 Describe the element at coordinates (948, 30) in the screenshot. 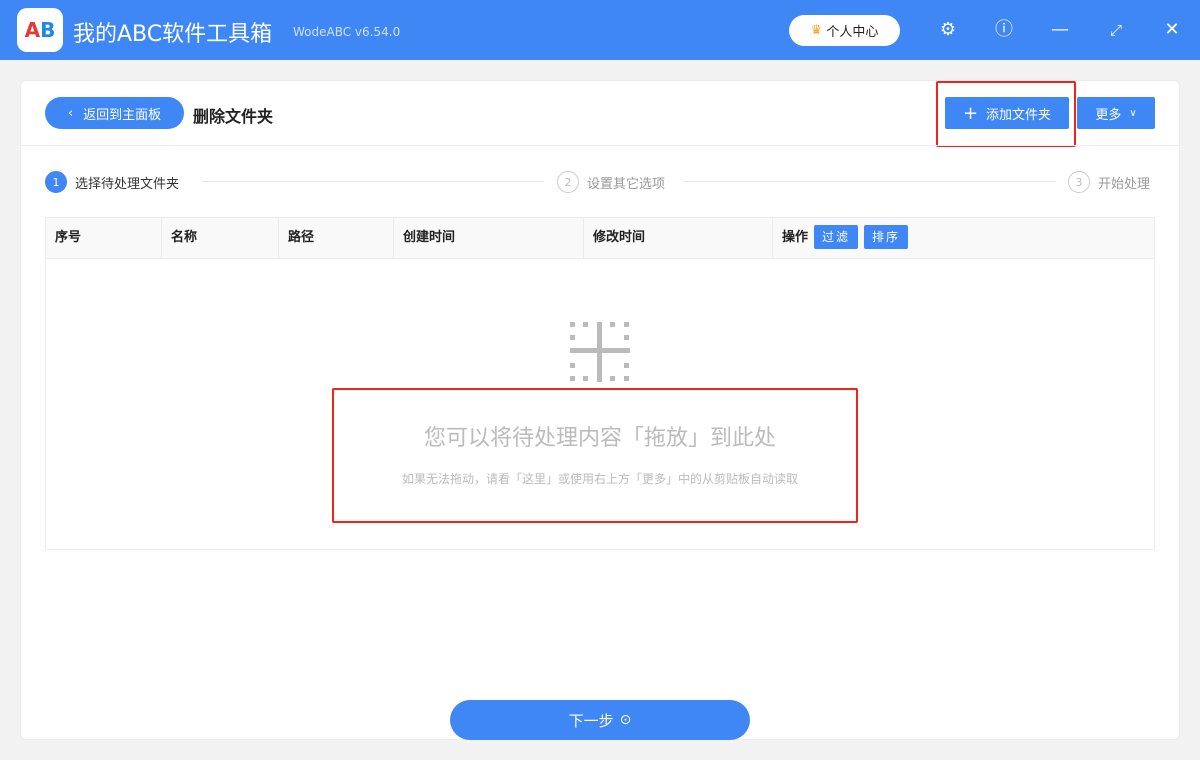

I see `gear-icon: ⚙` at that location.